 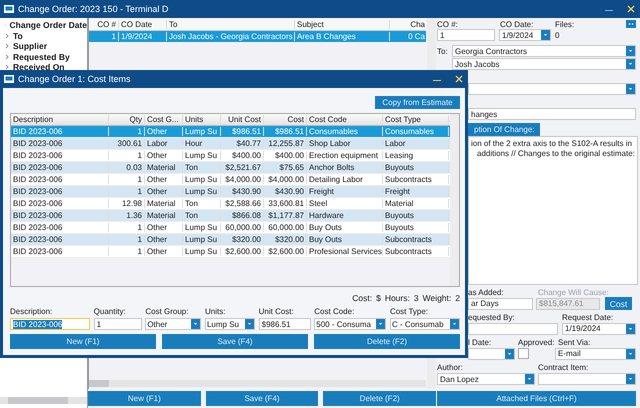 What do you see at coordinates (513, 328) in the screenshot?
I see `input-field` at bounding box center [513, 328].